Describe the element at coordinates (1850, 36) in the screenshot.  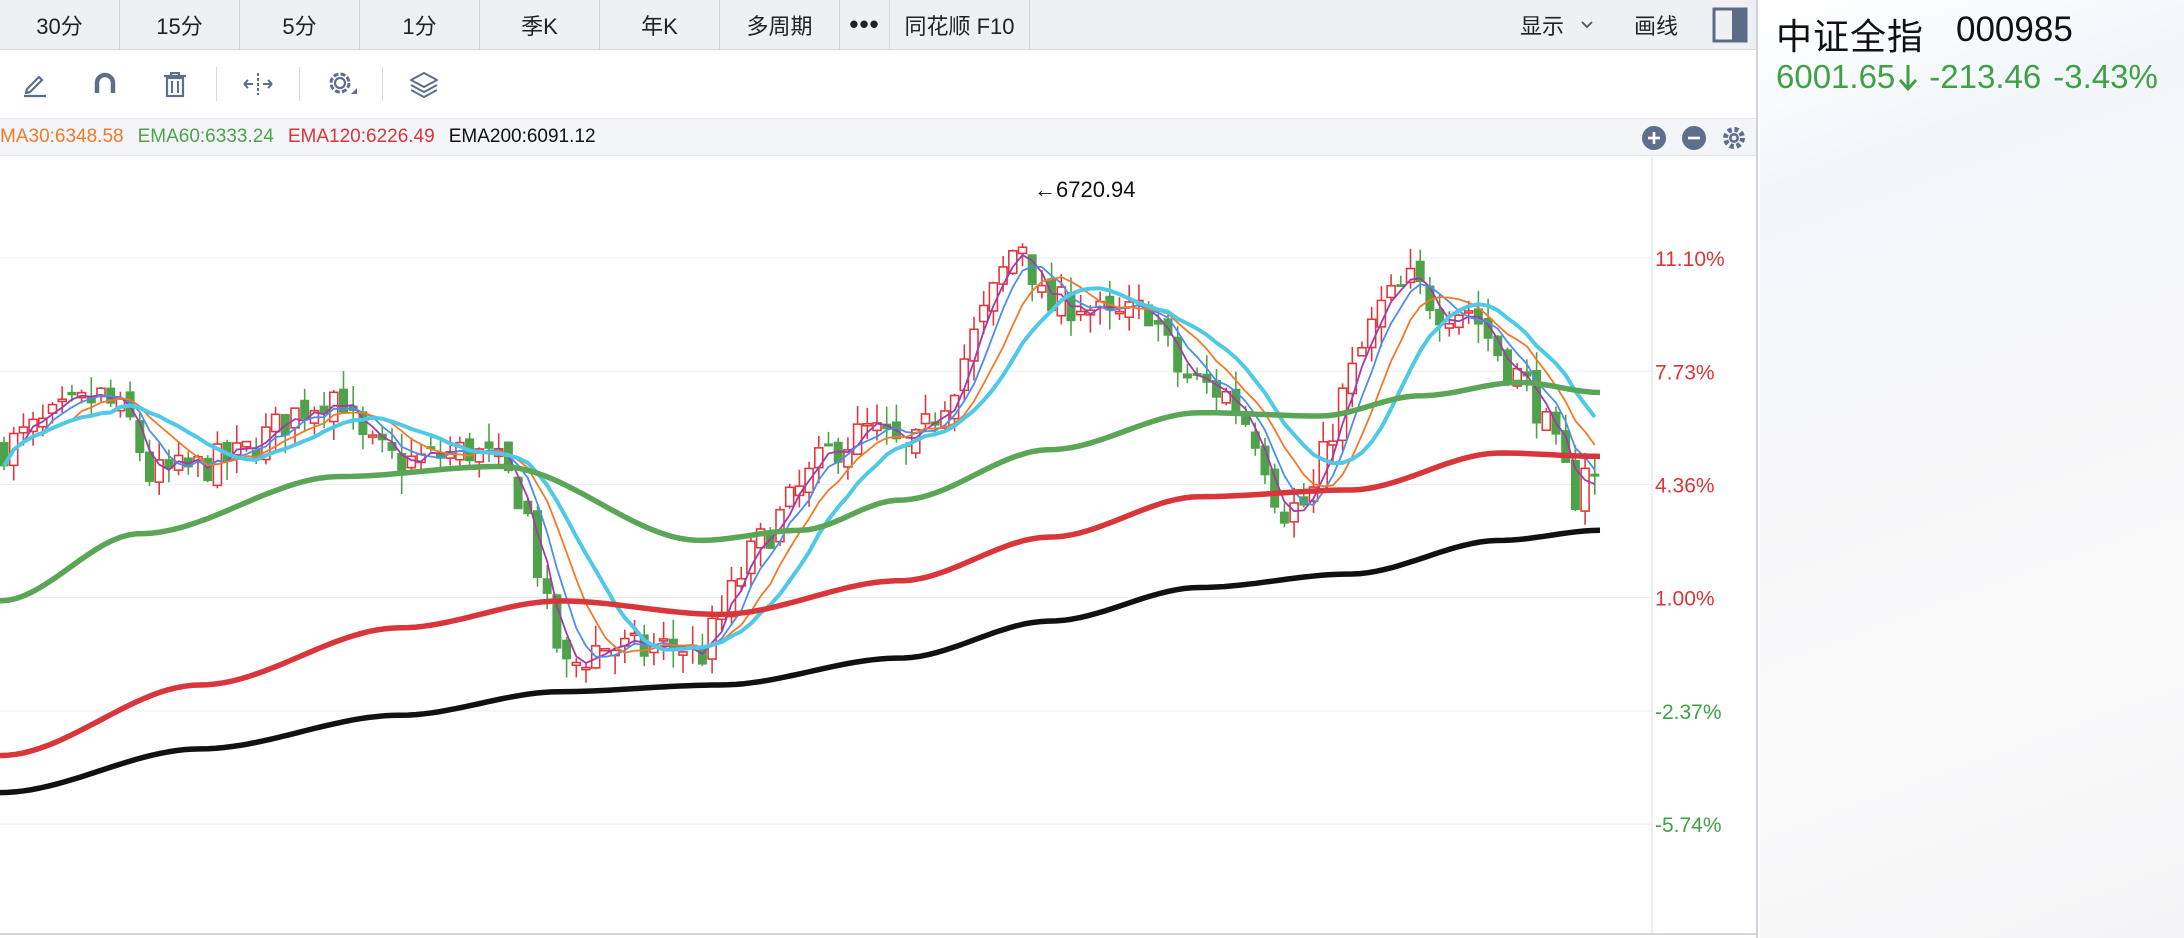
I see `stock-name: 中证全指` at that location.